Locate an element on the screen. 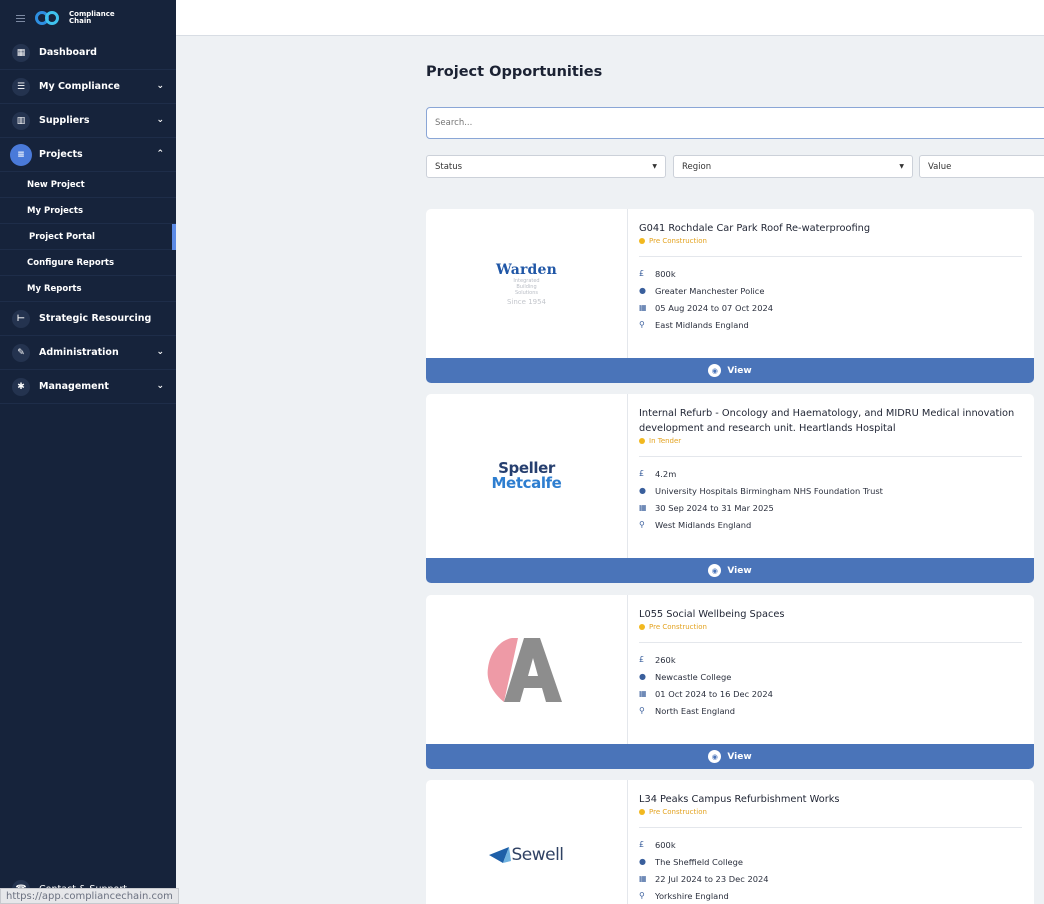  speller-metcalfe-logo: Speller Metcalfe is located at coordinates (526, 475).